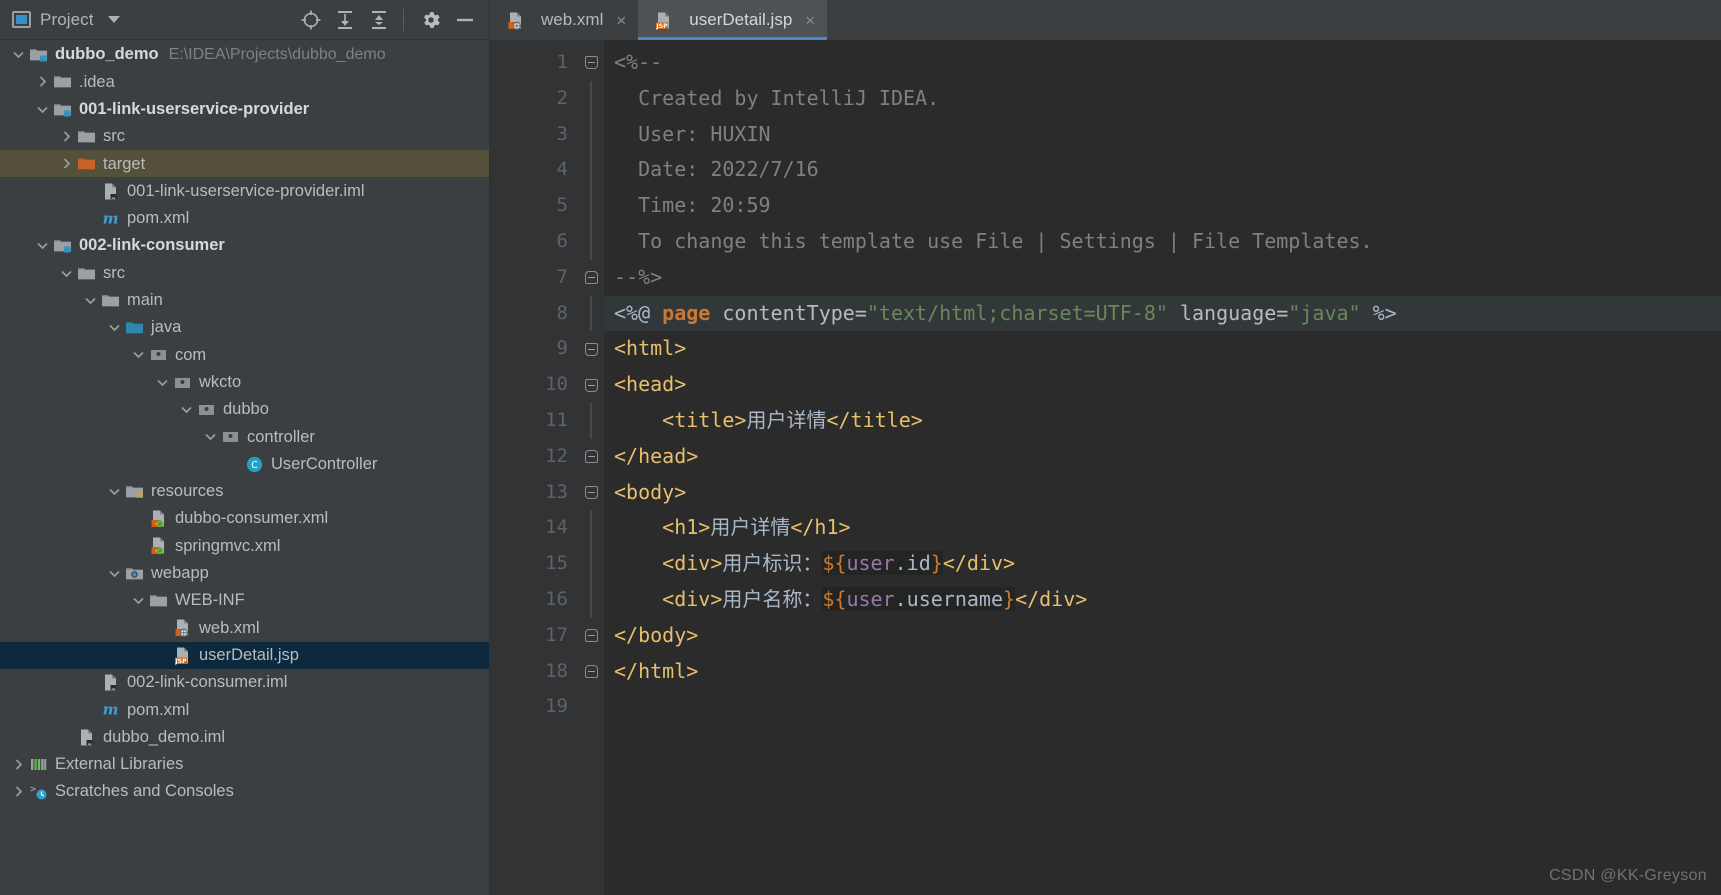 This screenshot has height=895, width=1721. Describe the element at coordinates (1162, 421) in the screenshot. I see `code-line: <title>用户详情</title>` at that location.